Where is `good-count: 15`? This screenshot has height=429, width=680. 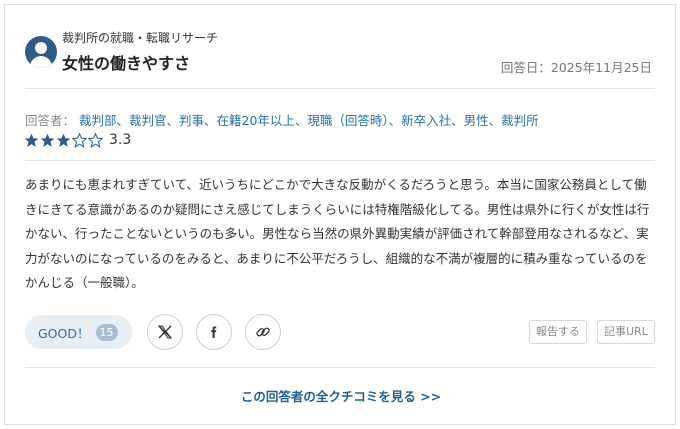
good-count: 15 is located at coordinates (106, 332).